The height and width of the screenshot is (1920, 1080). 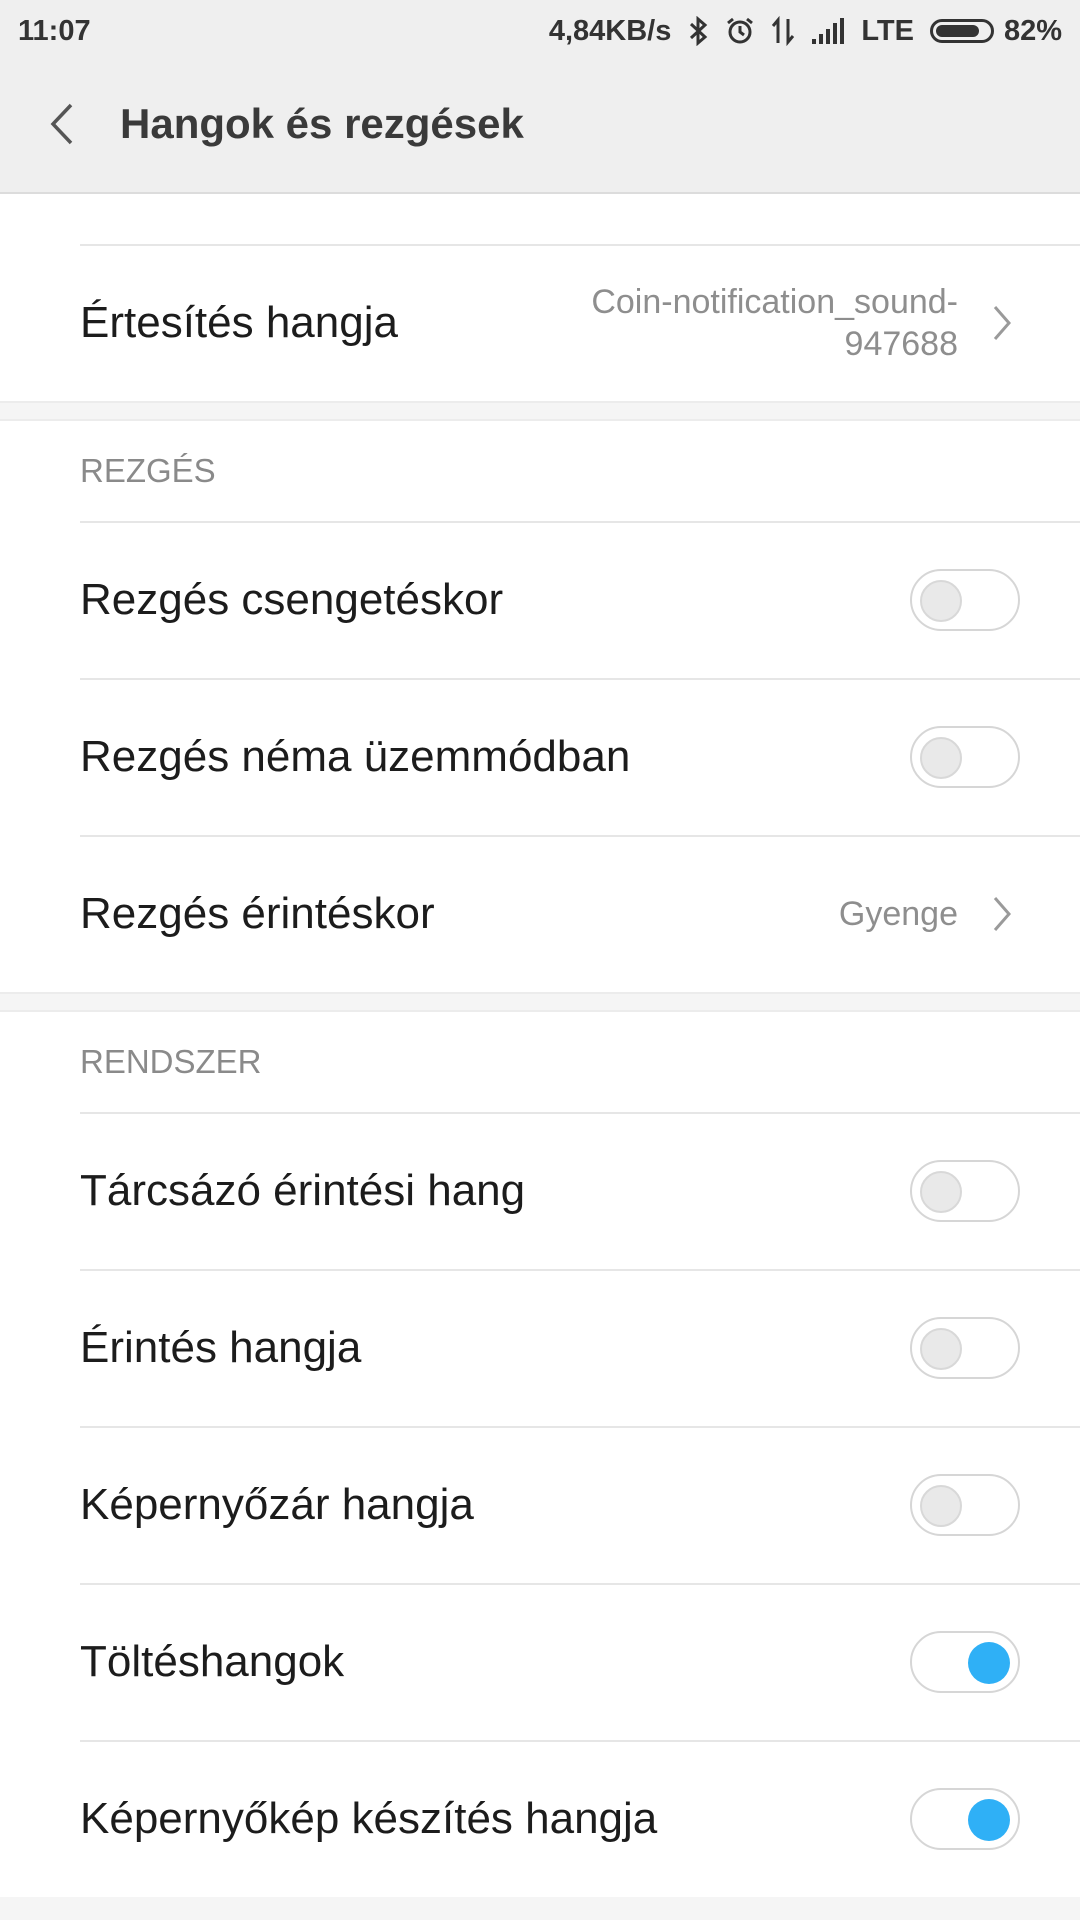 What do you see at coordinates (540, 1190) in the screenshot?
I see `dialpad-tone-row: Tárcsázó érintési hang` at bounding box center [540, 1190].